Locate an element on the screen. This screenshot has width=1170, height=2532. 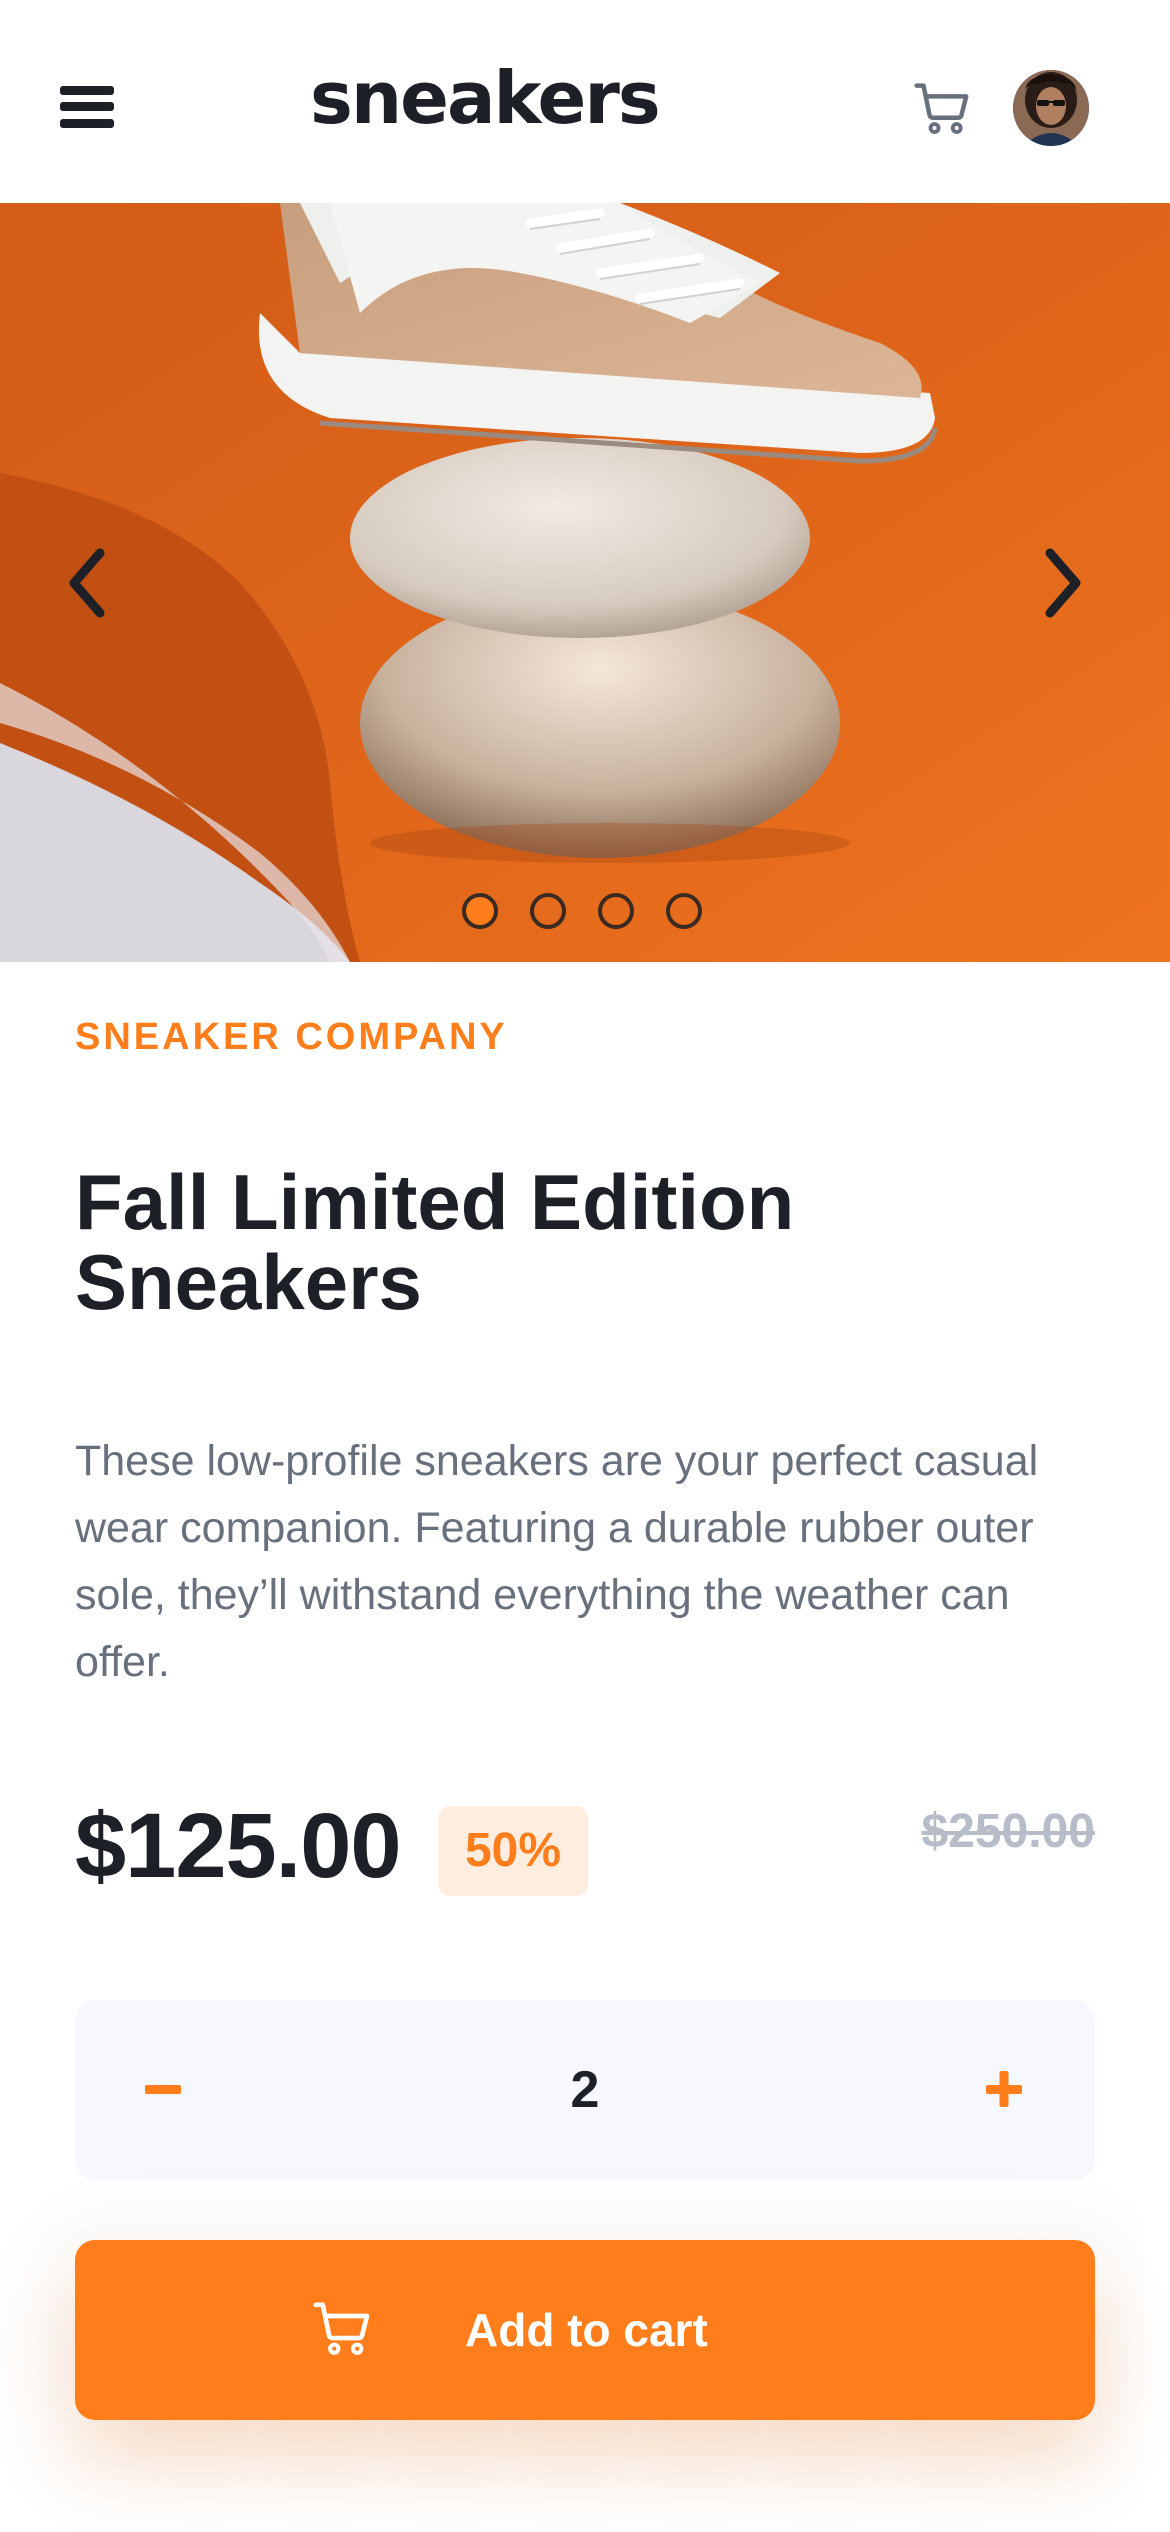
increase-quantity-button is located at coordinates (1005, 2090).